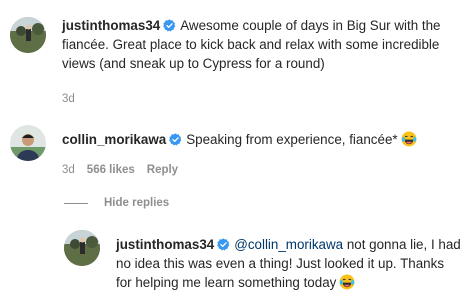  What do you see at coordinates (292, 139) in the screenshot?
I see `comment-text: Speaking from experience, fiancée*` at bounding box center [292, 139].